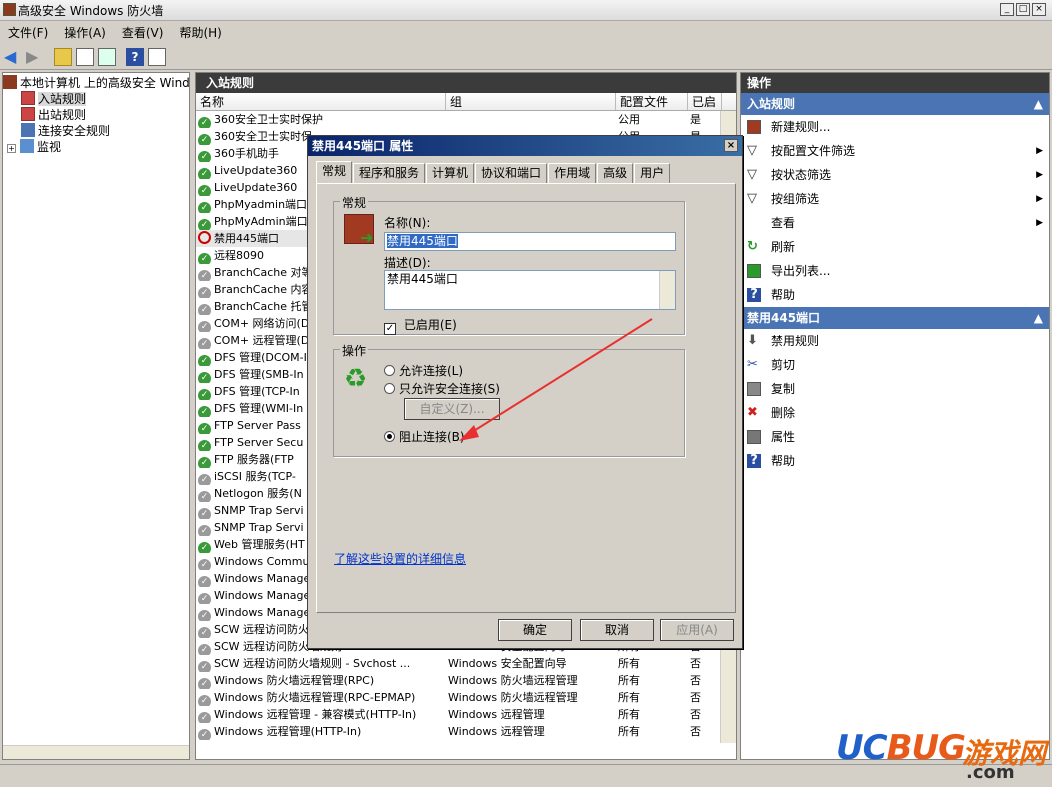 This screenshot has height=787, width=1052. I want to click on column-headers: 名称 组 配置文件 已启, so click(466, 102).